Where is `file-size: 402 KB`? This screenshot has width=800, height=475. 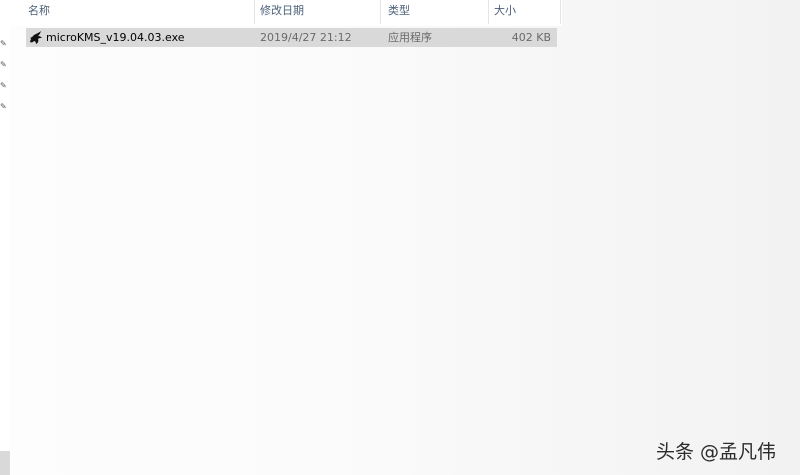
file-size: 402 KB is located at coordinates (531, 37).